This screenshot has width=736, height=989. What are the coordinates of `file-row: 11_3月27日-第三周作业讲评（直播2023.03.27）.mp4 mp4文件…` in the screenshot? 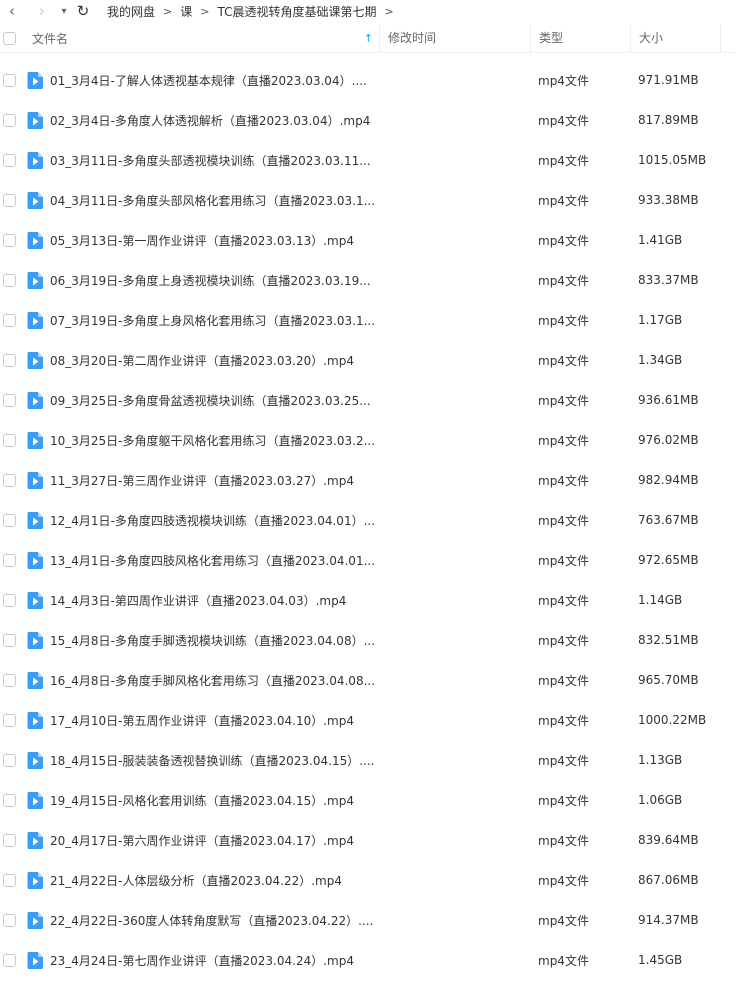 It's located at (368, 480).